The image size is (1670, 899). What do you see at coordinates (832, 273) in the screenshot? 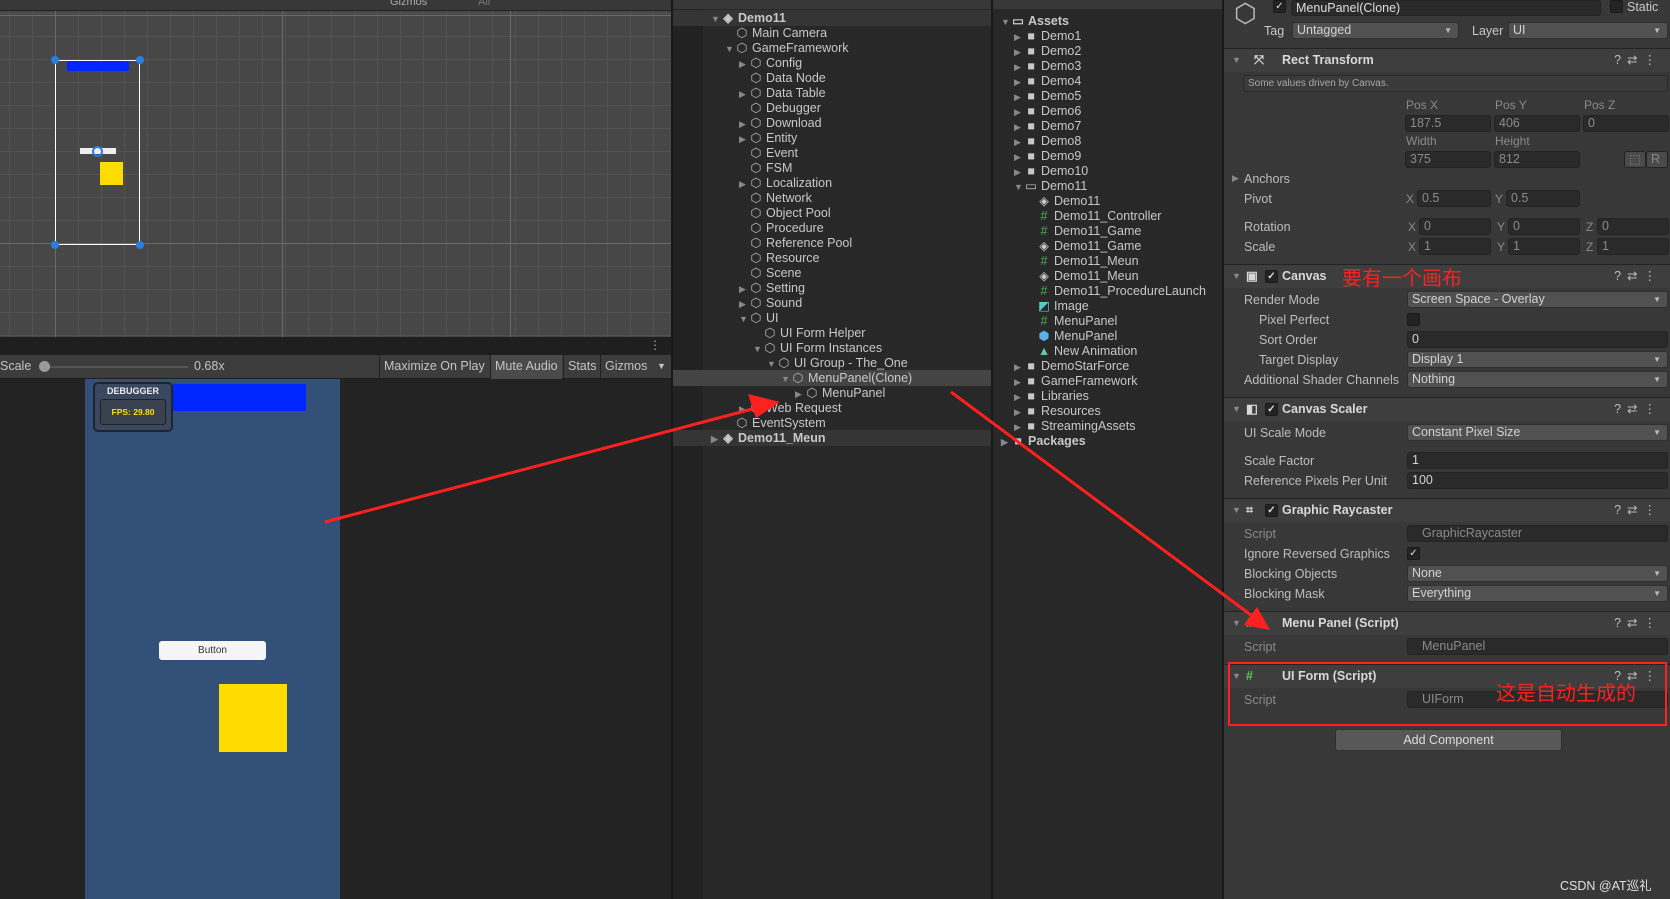
I see `hierarchy-item: ⬡ Scene` at bounding box center [832, 273].